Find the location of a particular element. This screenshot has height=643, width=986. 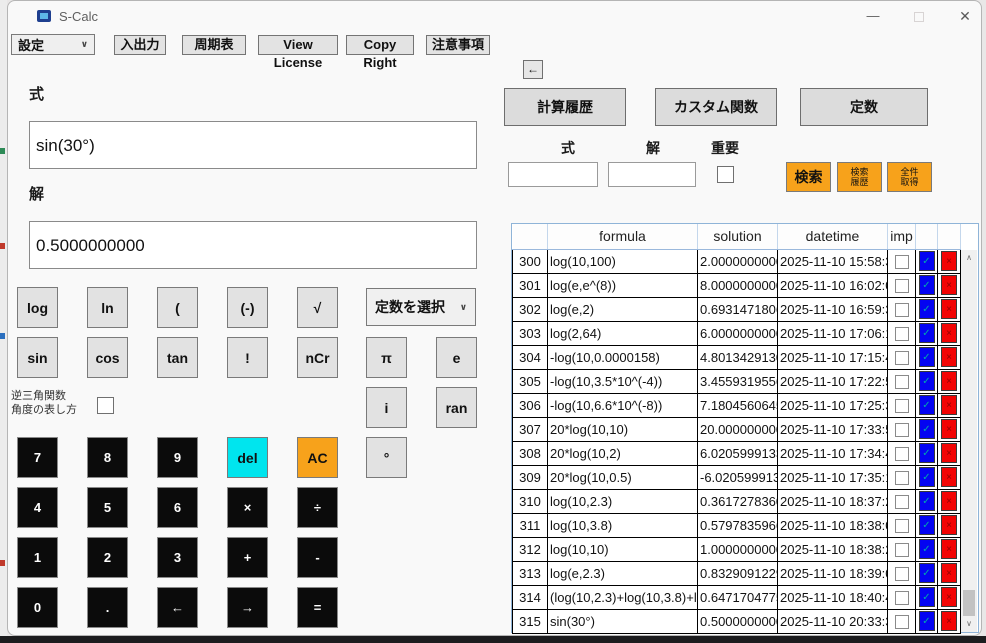

key-=: = is located at coordinates (317, 607).